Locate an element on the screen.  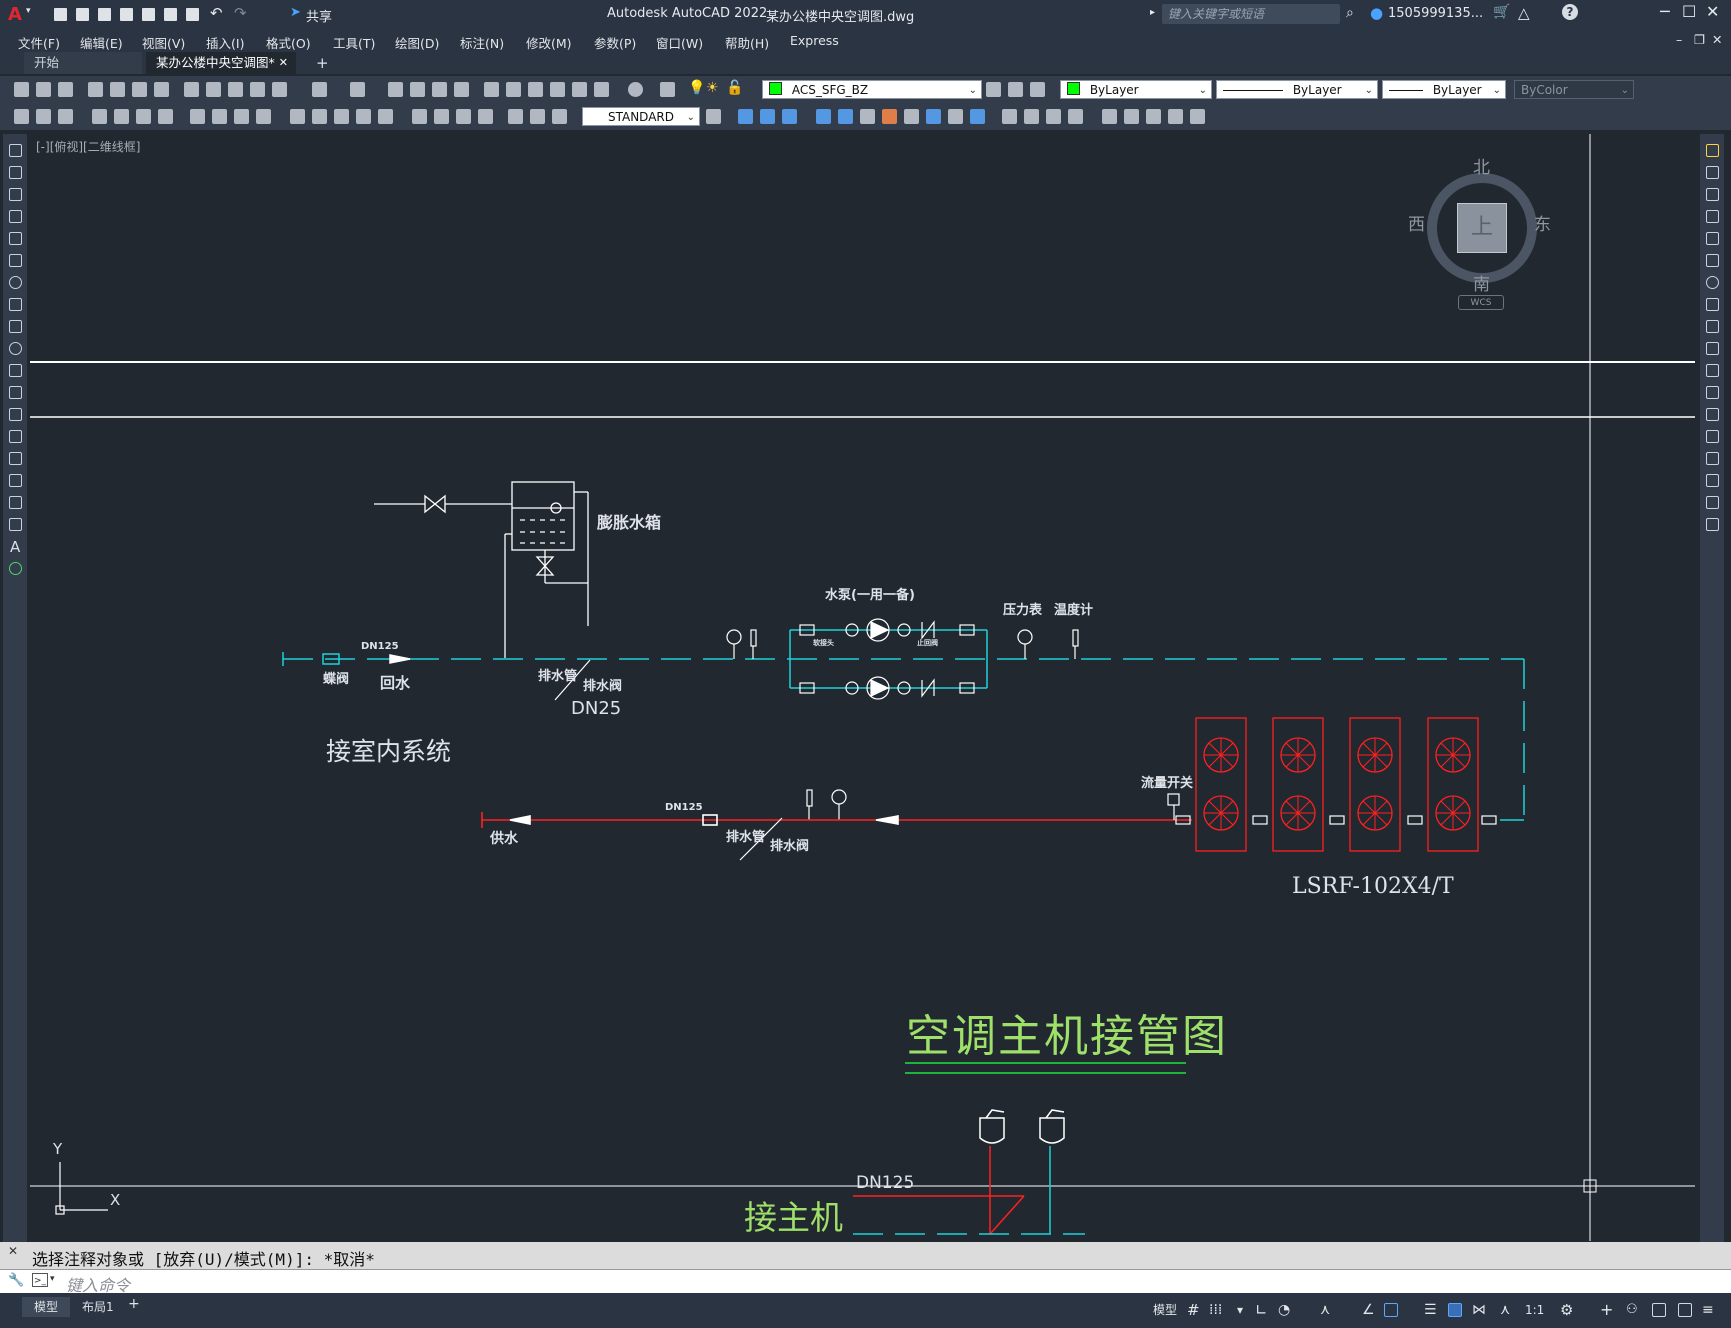
viewcube: 上 北 南 东 西 WCS is located at coordinates (1482, 231).